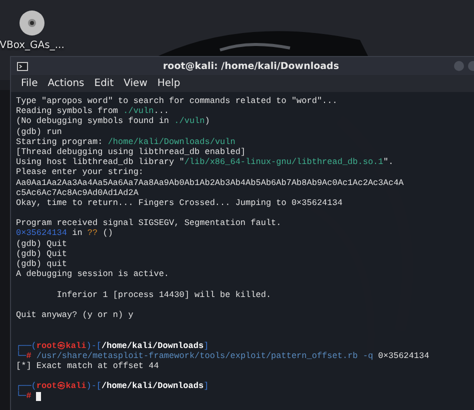 The image size is (474, 410). Describe the element at coordinates (77, 193) in the screenshot. I see `terminal-line: c5Ac6Ac7Ac8Ac9Ad0Ad1Ad2A` at that location.